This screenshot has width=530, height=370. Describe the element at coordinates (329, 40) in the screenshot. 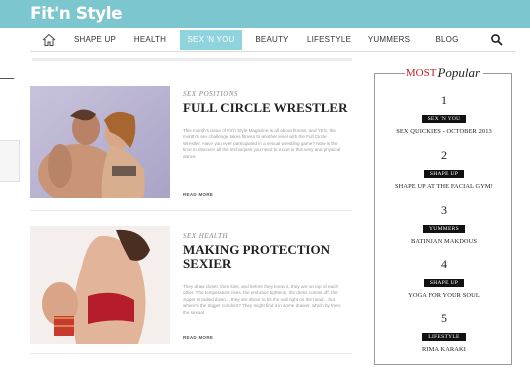

I see `nav-item-lifestyle: LIFESTYLE` at that location.